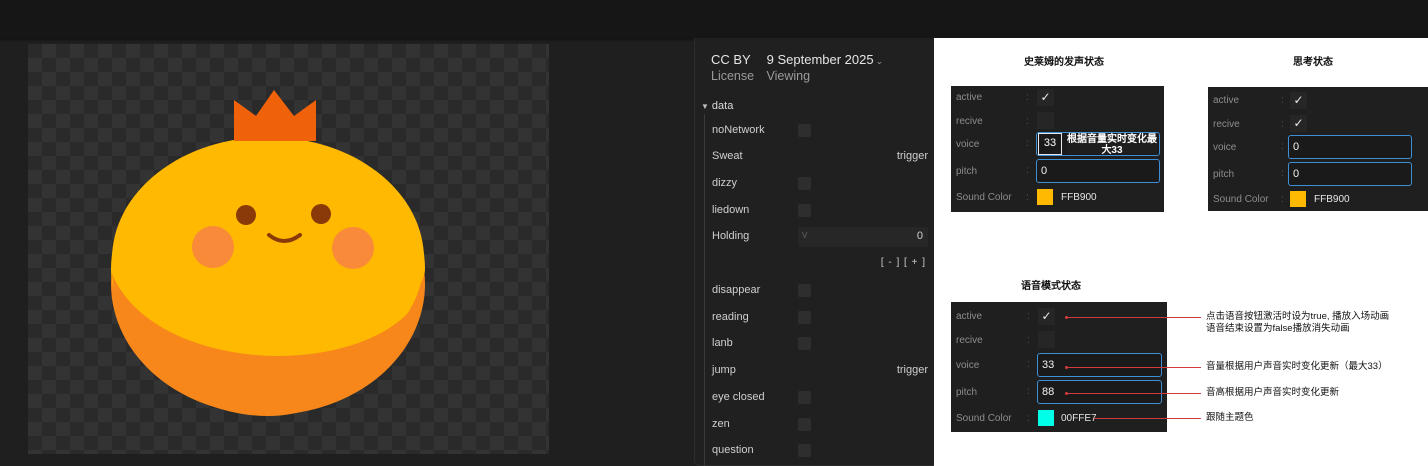  What do you see at coordinates (1350, 147) in the screenshot?
I see `voice-field: 0` at bounding box center [1350, 147].